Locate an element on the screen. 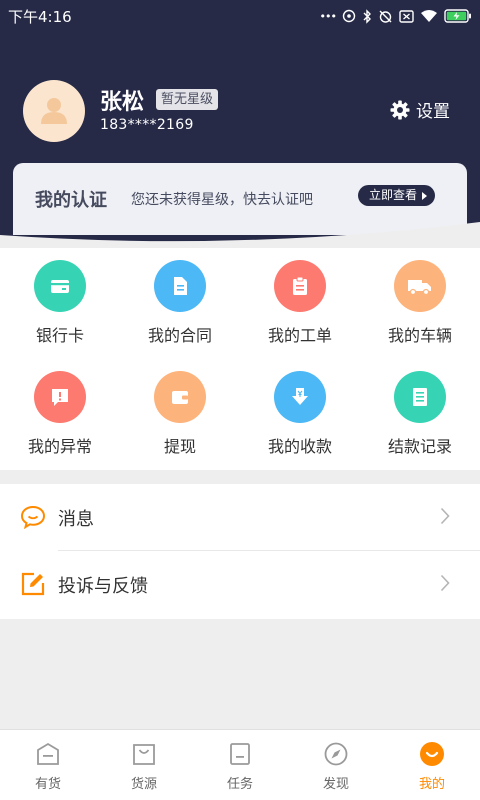 This screenshot has height=800, width=480. tab-cargo-source: 货源 is located at coordinates (144, 765).